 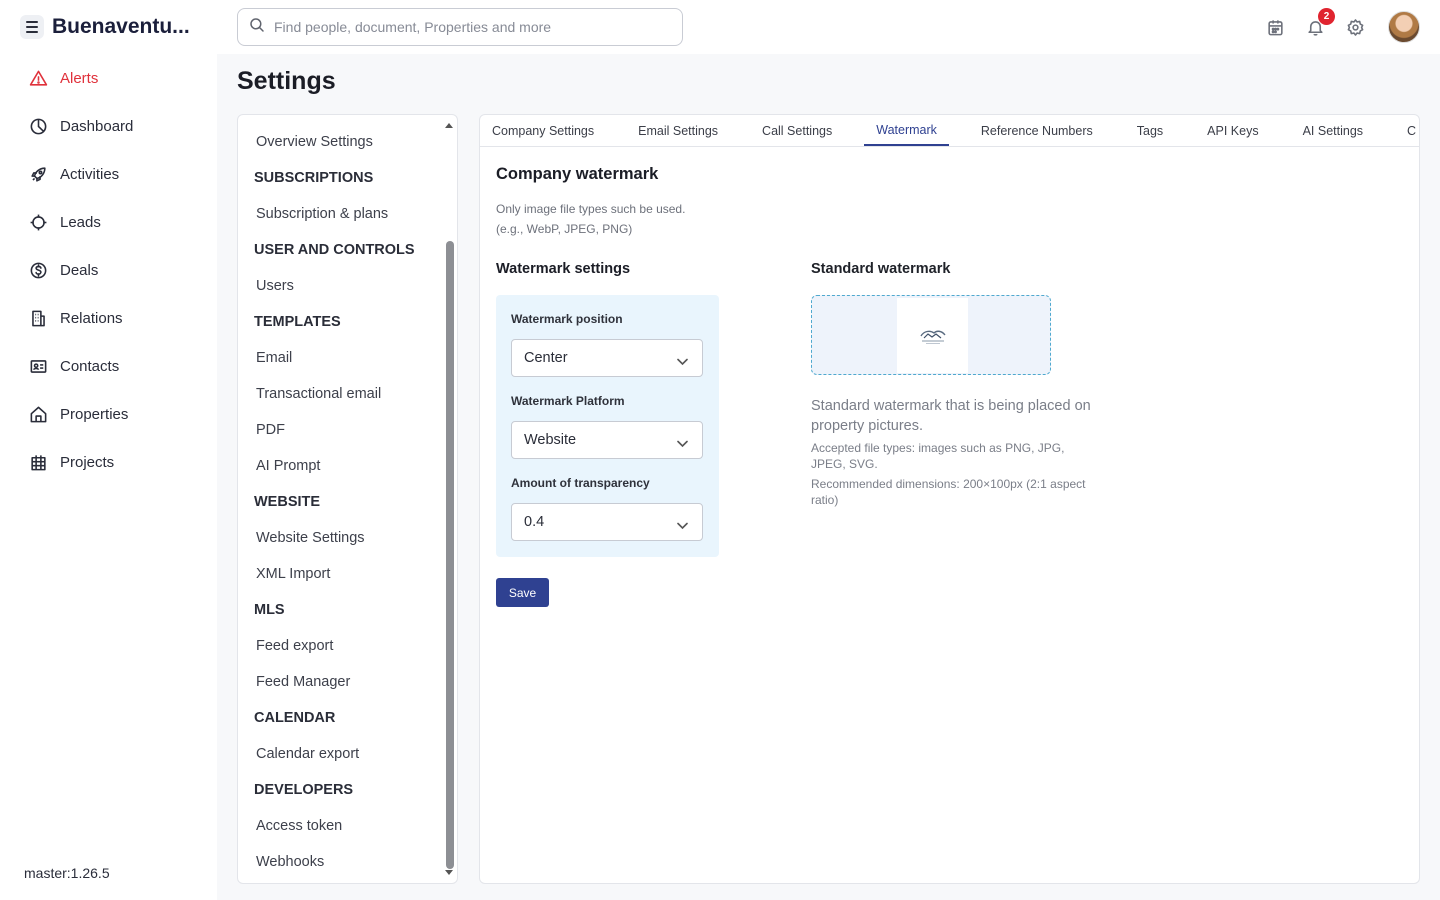 I want to click on watermark-logo-icon, so click(x=932, y=337).